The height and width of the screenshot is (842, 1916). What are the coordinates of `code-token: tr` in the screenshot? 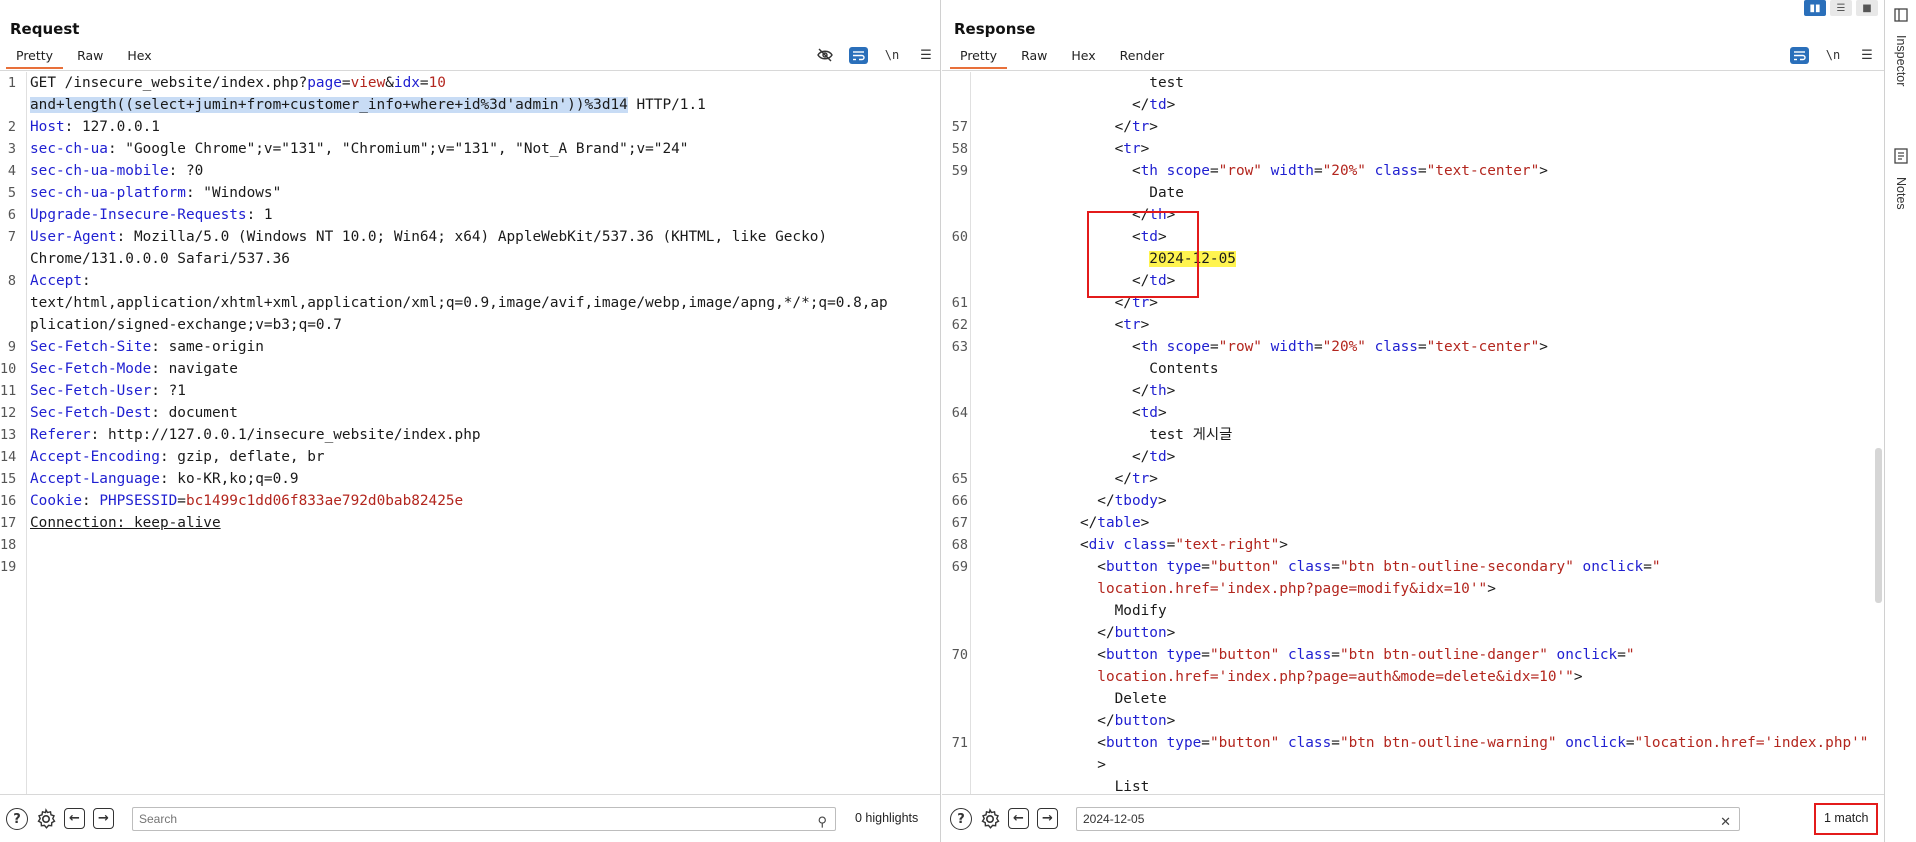 It's located at (1132, 325).